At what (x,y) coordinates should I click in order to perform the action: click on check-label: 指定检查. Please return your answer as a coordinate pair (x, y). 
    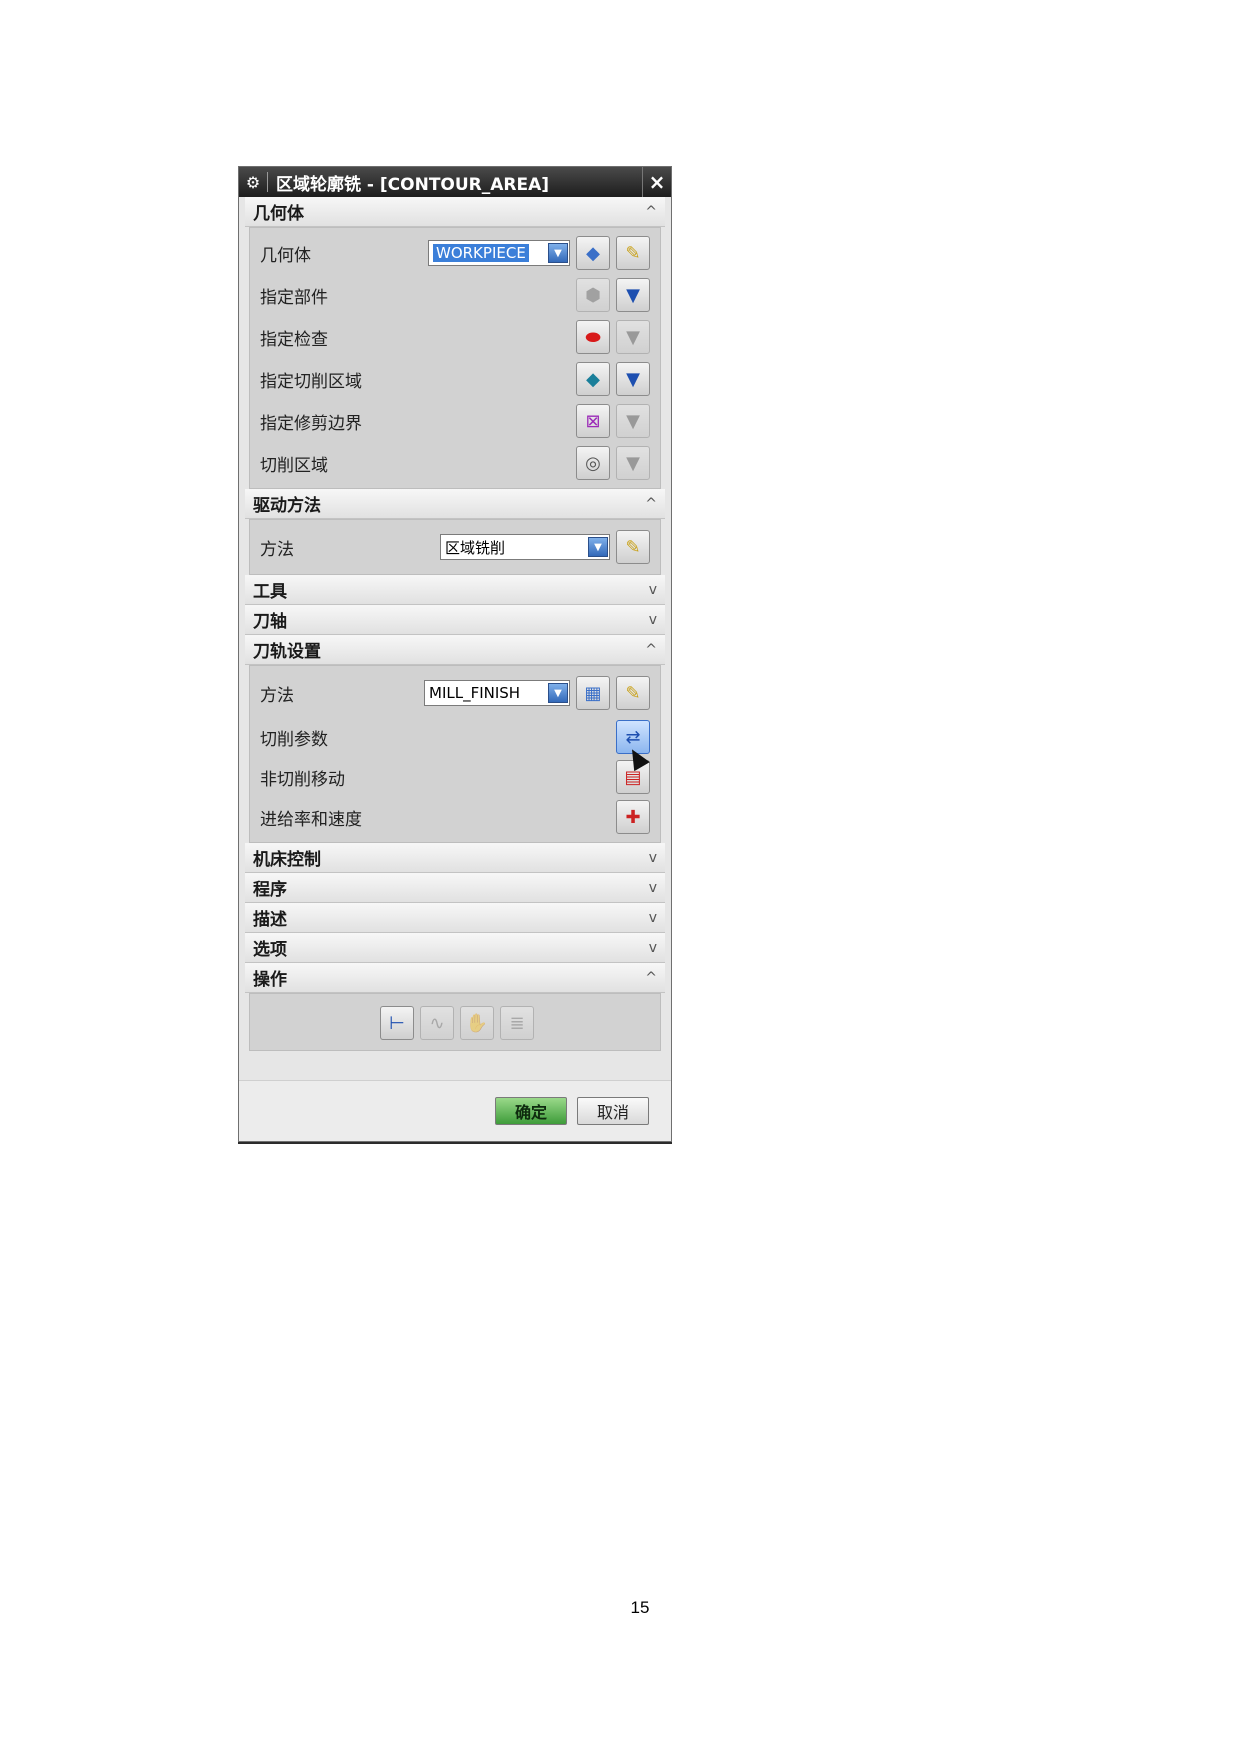
    Looking at the image, I should click on (294, 339).